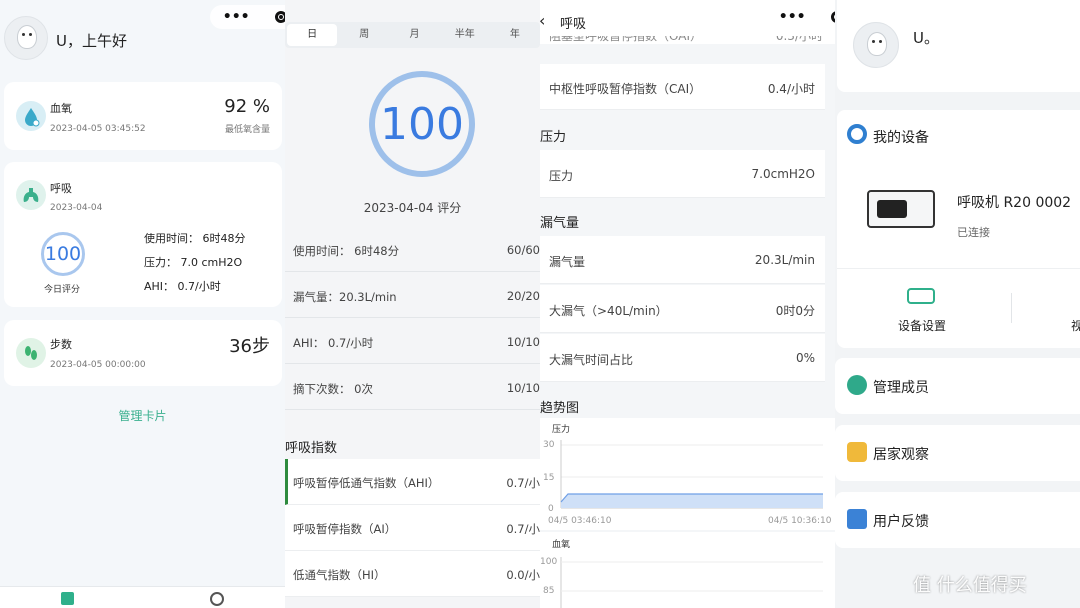 The height and width of the screenshot is (608, 1080). I want to click on feedback-icon, so click(857, 519).